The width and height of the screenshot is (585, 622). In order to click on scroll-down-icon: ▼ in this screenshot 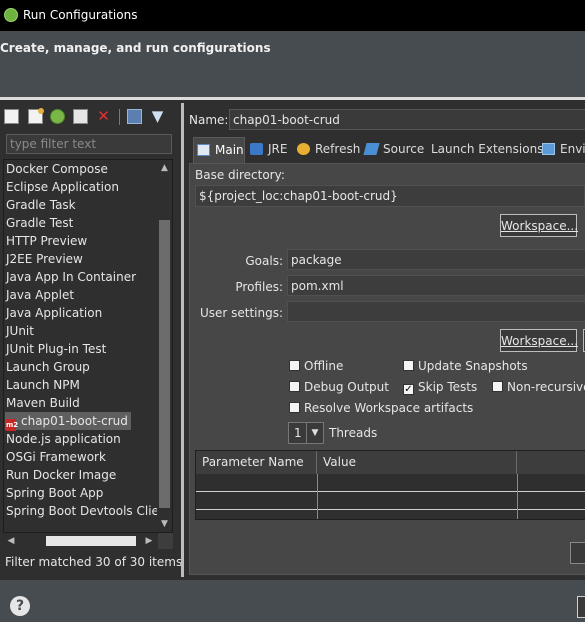, I will do `click(164, 524)`.